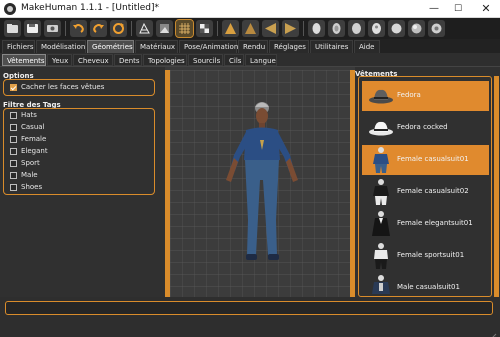 The width and height of the screenshot is (500, 337). Describe the element at coordinates (18, 46) in the screenshot. I see `tab-fichiers: Fichiers` at that location.